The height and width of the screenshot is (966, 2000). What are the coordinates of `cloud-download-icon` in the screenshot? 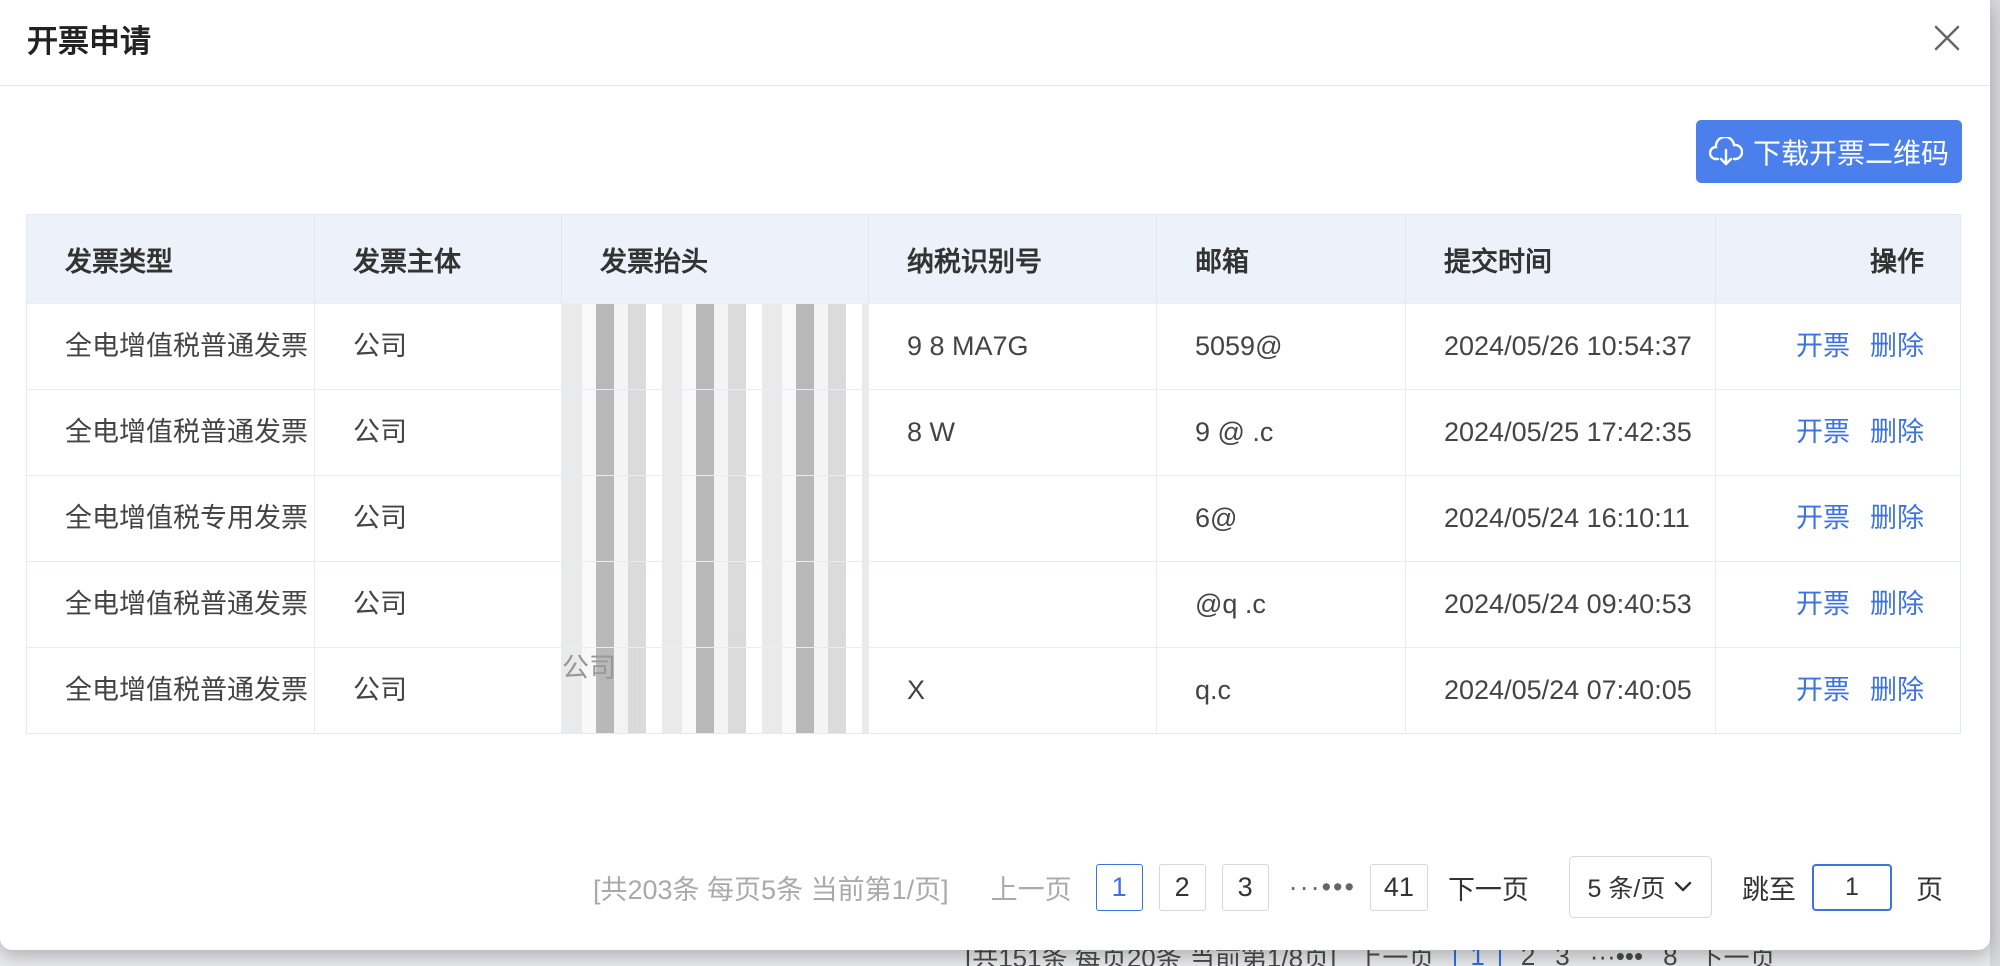 It's located at (1725, 150).